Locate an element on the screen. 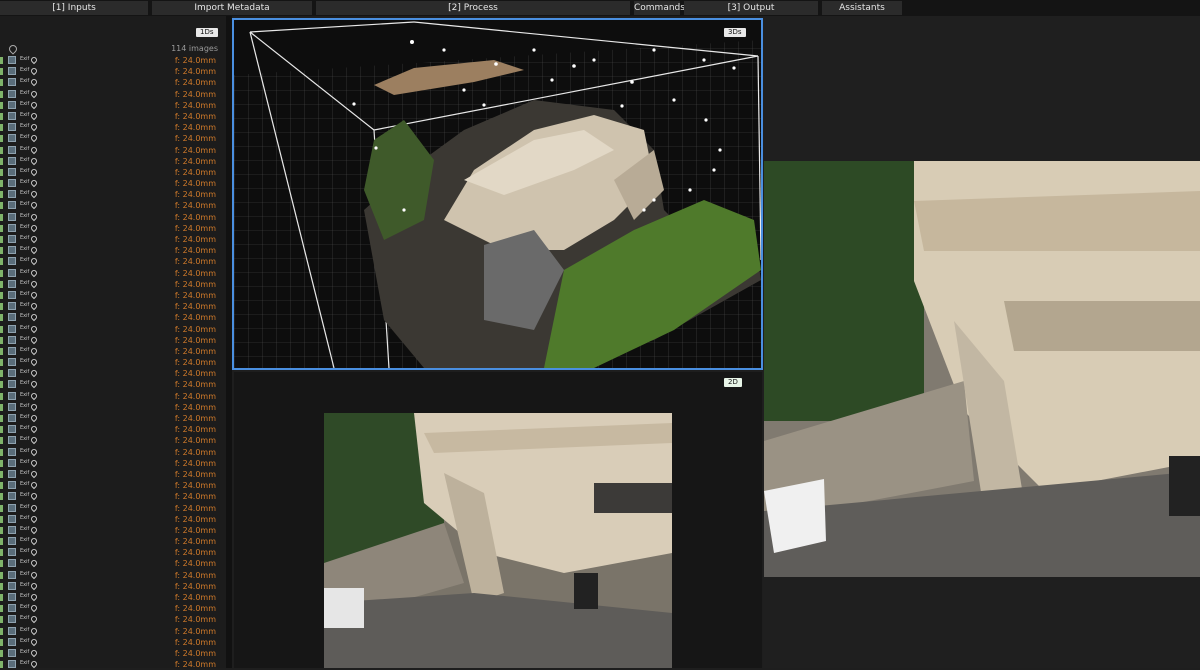  menu-output: [3] Output is located at coordinates (751, 8).